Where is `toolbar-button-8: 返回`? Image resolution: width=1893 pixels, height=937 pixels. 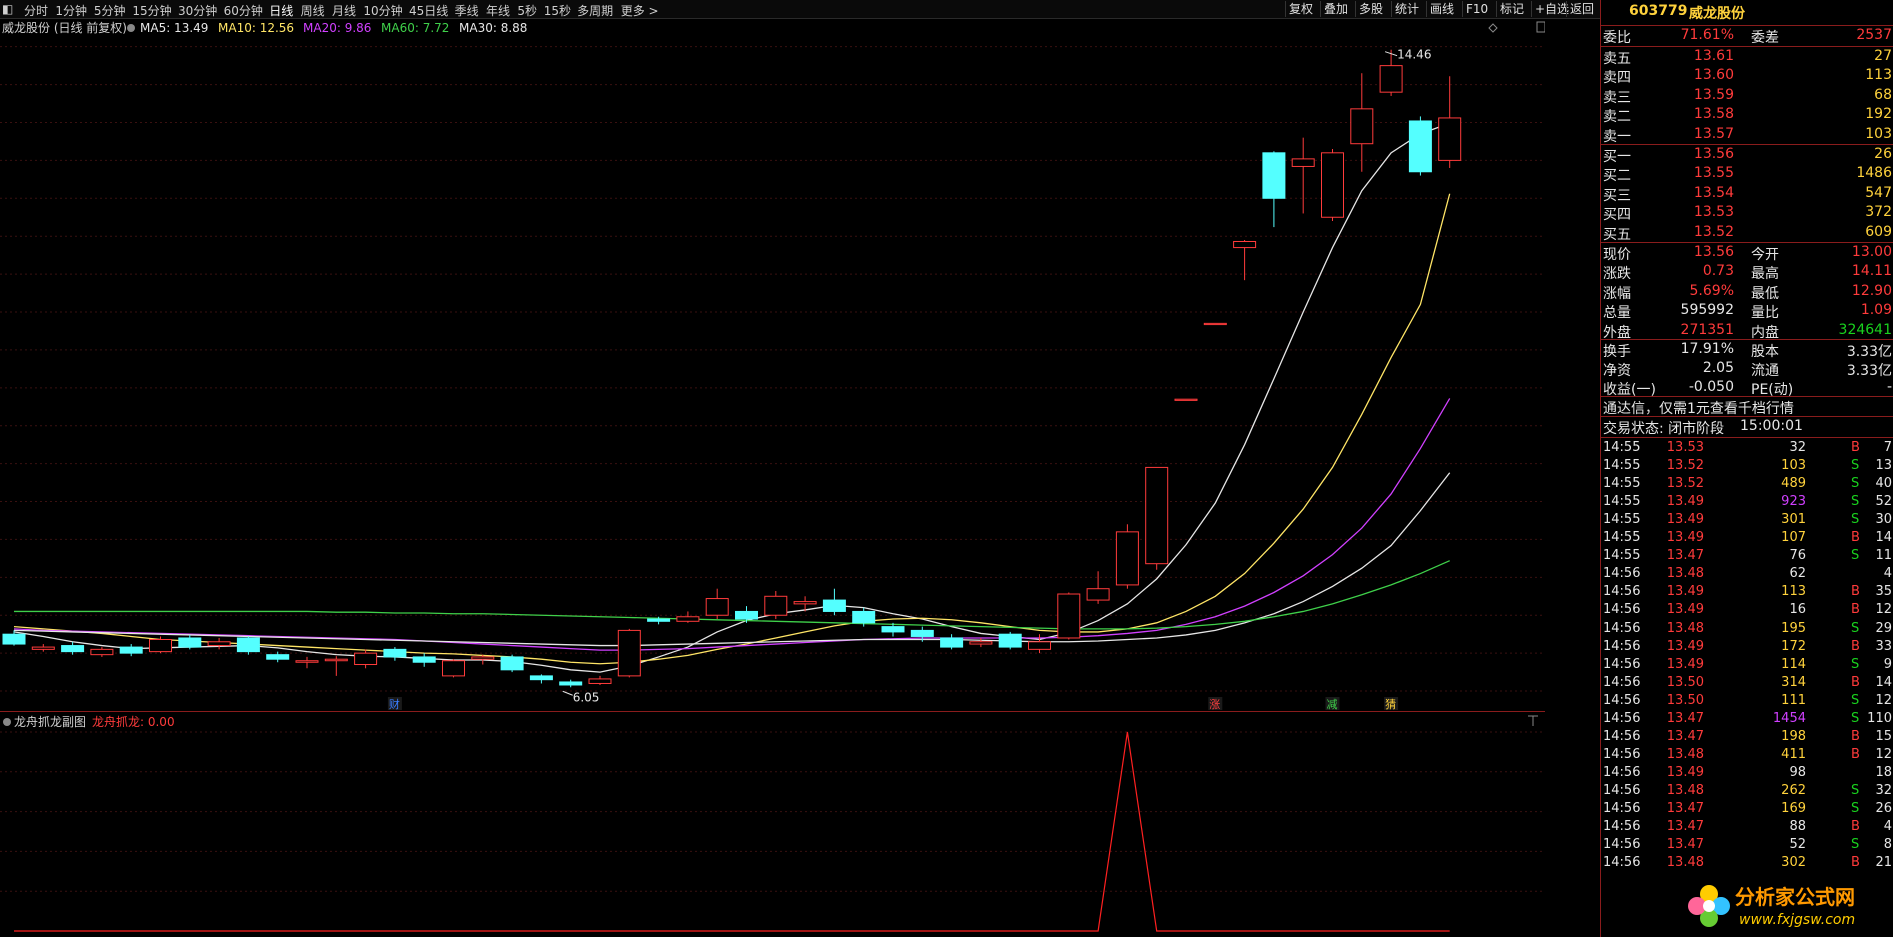
toolbar-button-8: 返回 is located at coordinates (1581, 9).